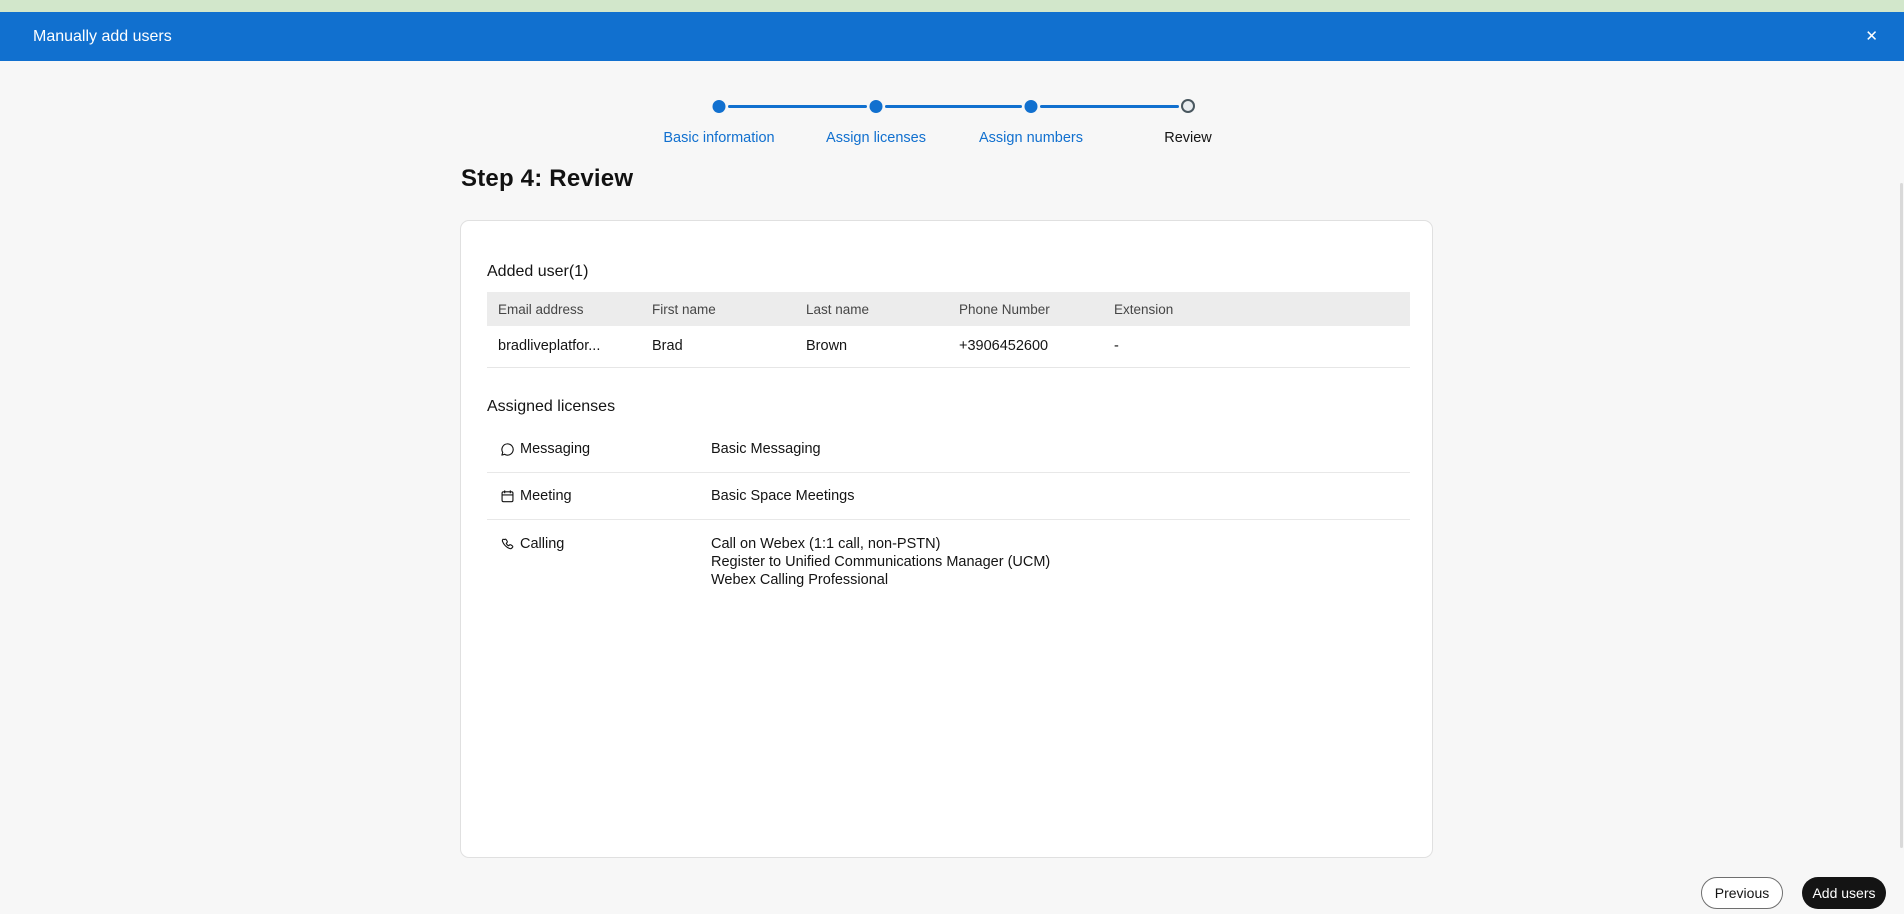  I want to click on step-label-assign-numbers: Assign numbers, so click(1031, 138).